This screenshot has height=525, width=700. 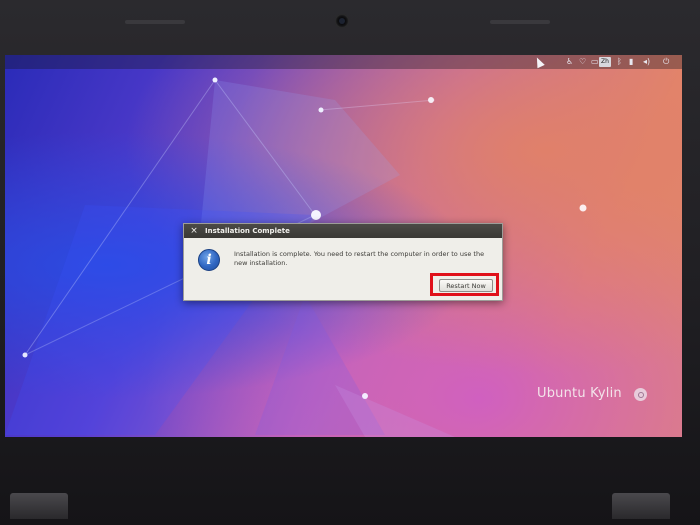 What do you see at coordinates (209, 260) in the screenshot?
I see `info-icon: i` at bounding box center [209, 260].